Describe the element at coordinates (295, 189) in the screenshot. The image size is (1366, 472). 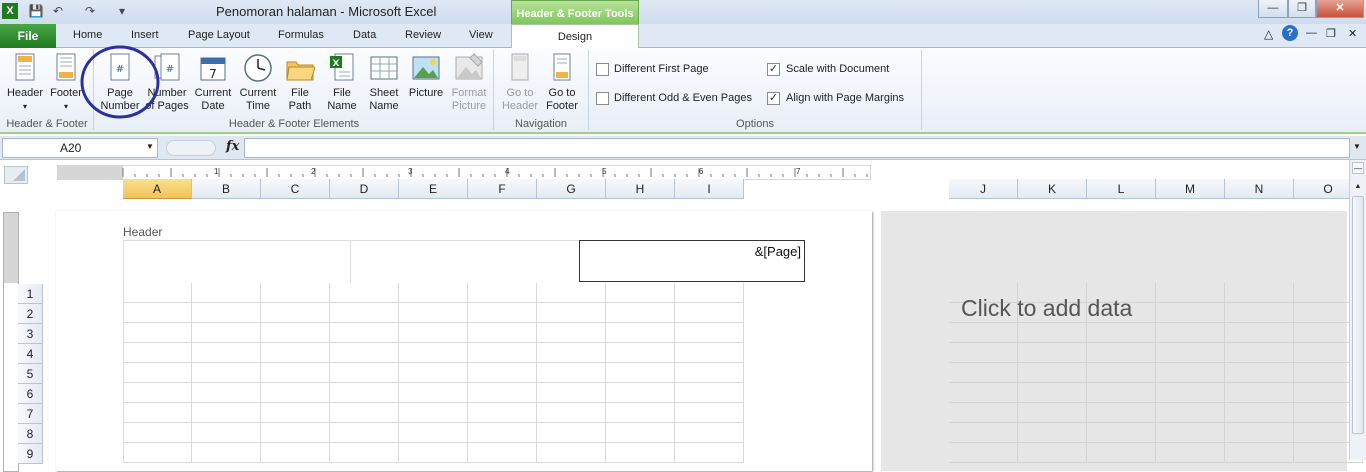
I see `column-header-c: C` at that location.